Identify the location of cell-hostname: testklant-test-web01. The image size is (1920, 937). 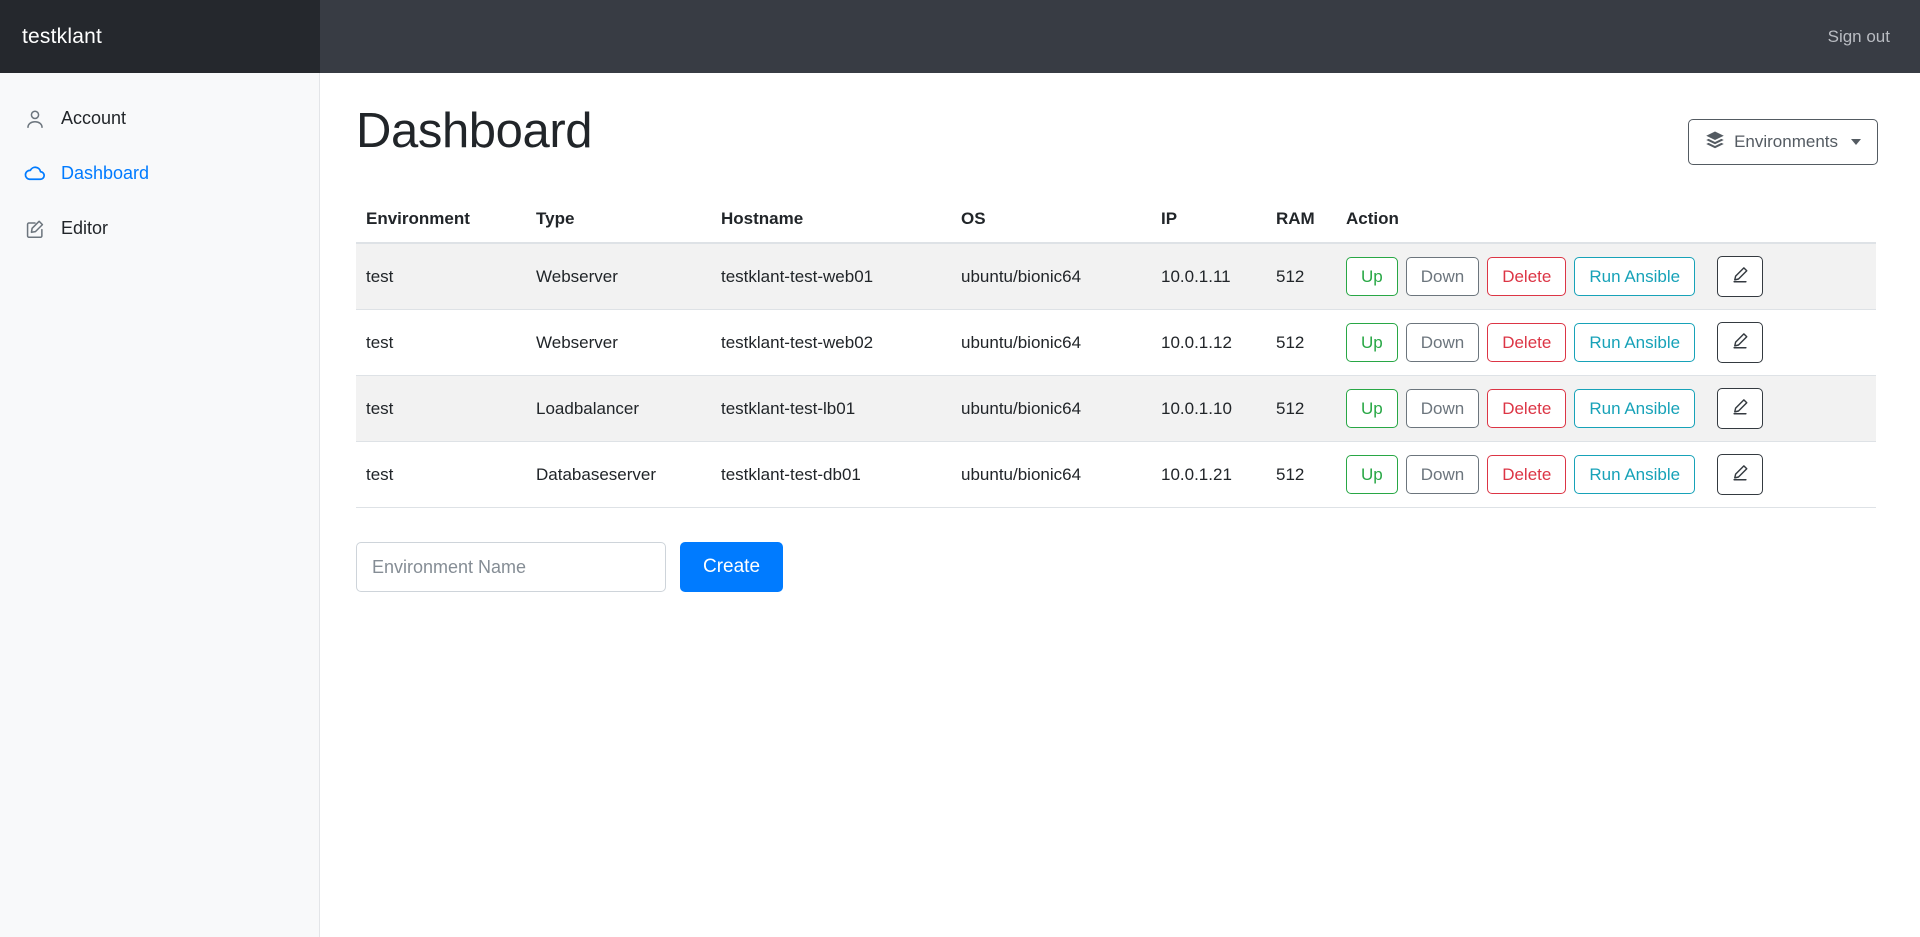
(831, 276).